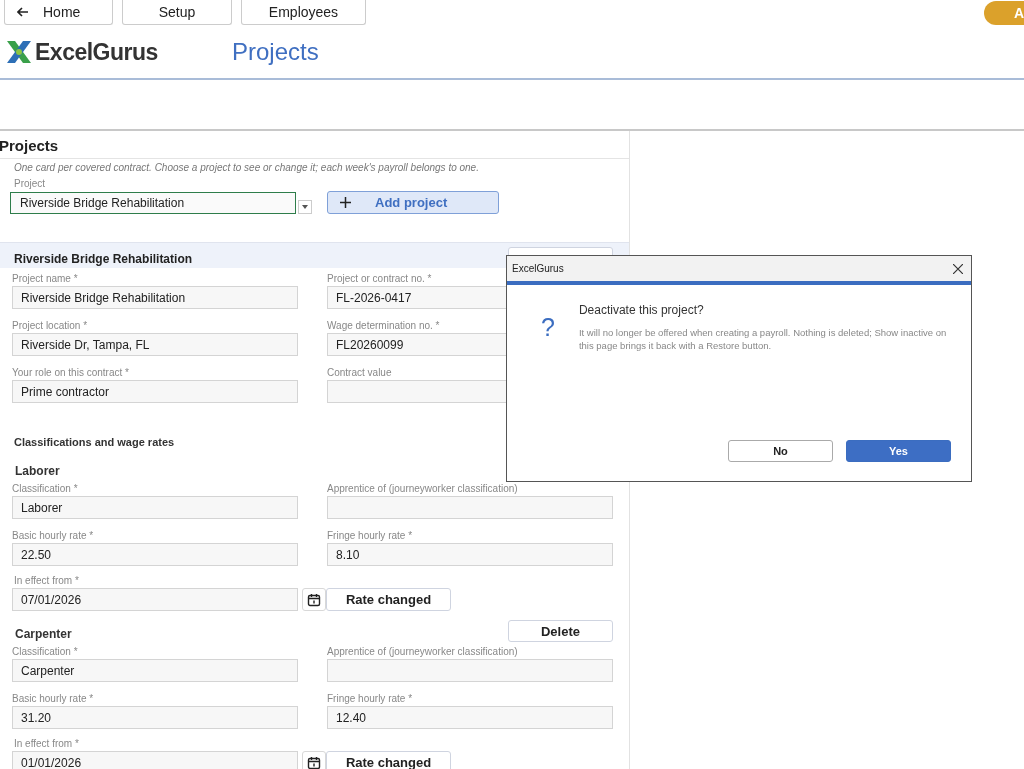 This screenshot has height=769, width=1024. Describe the element at coordinates (37, 471) in the screenshot. I see `classification-name: Laborer` at that location.